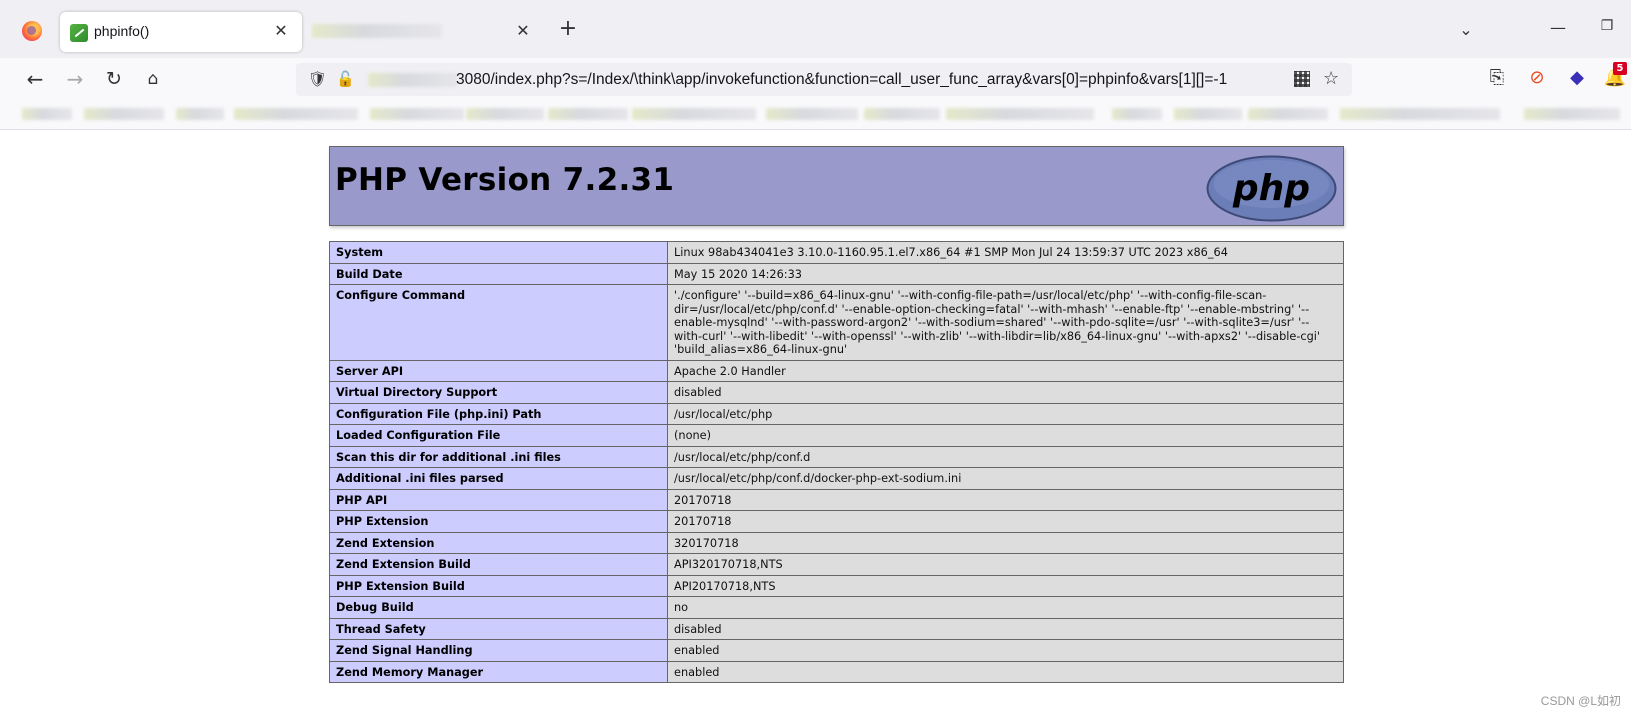 The image size is (1631, 717). What do you see at coordinates (498, 607) in the screenshot?
I see `info-key: Debug Build` at bounding box center [498, 607].